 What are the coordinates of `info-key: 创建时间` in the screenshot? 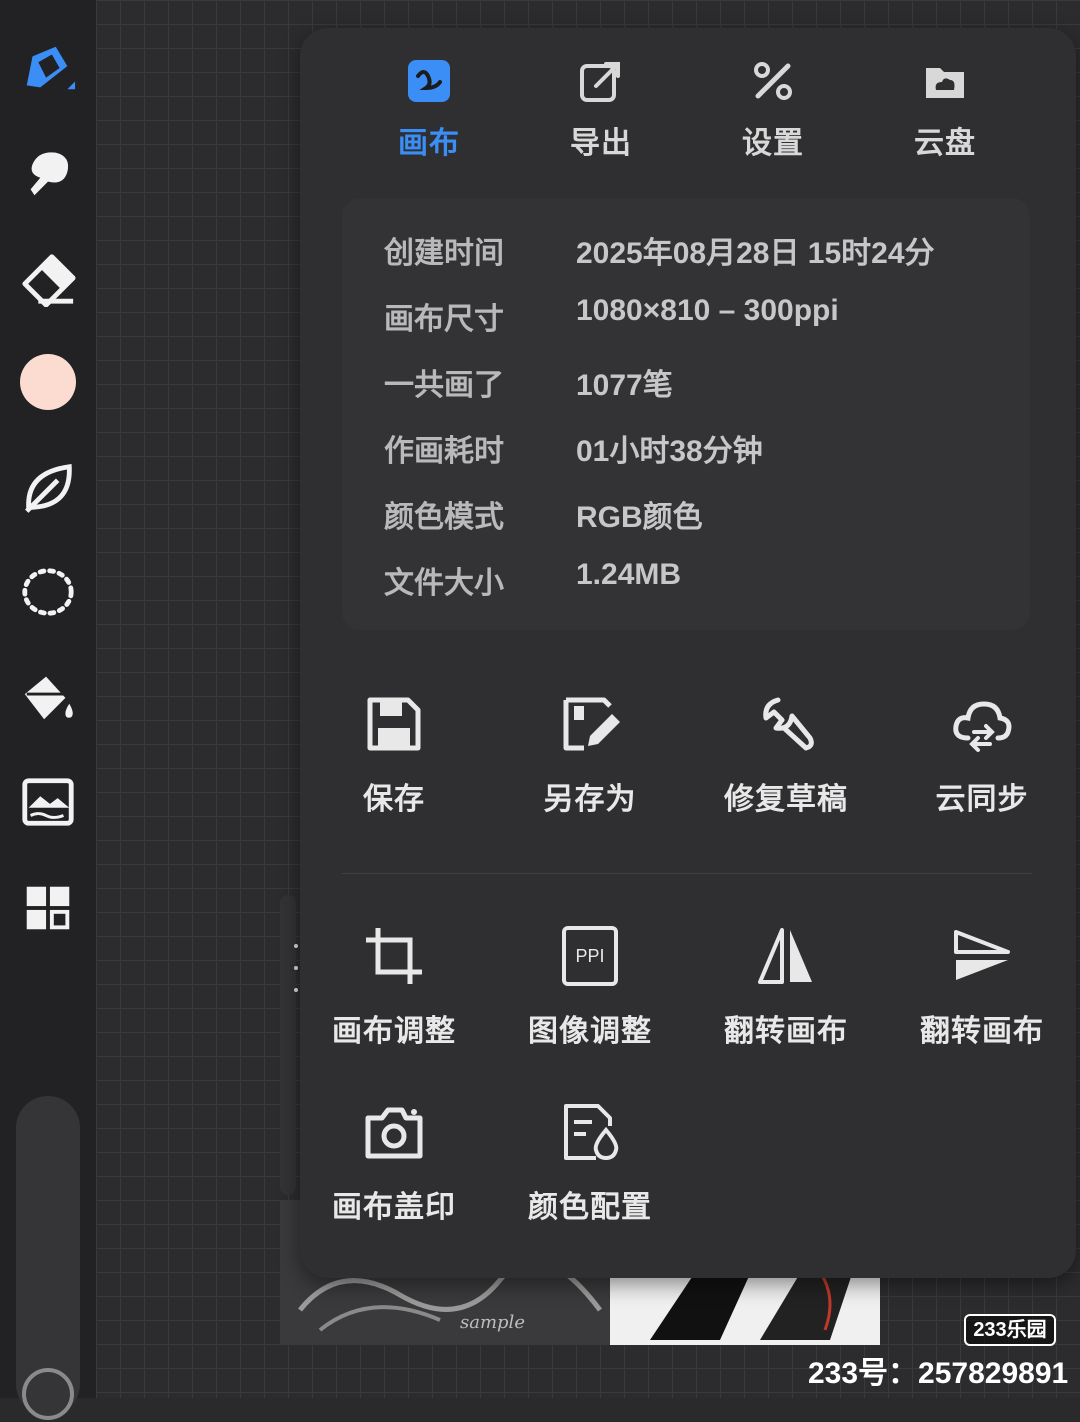 It's located at (444, 253).